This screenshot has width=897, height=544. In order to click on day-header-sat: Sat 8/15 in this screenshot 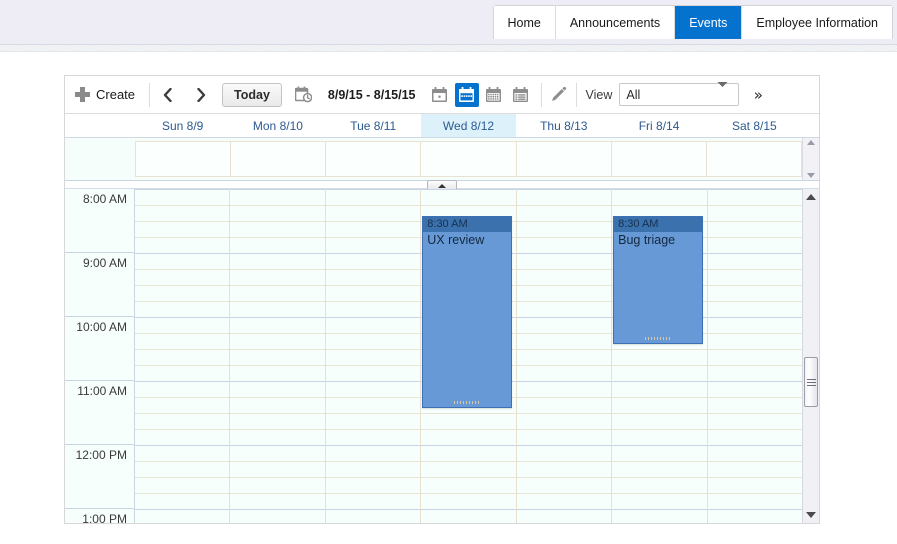, I will do `click(754, 125)`.